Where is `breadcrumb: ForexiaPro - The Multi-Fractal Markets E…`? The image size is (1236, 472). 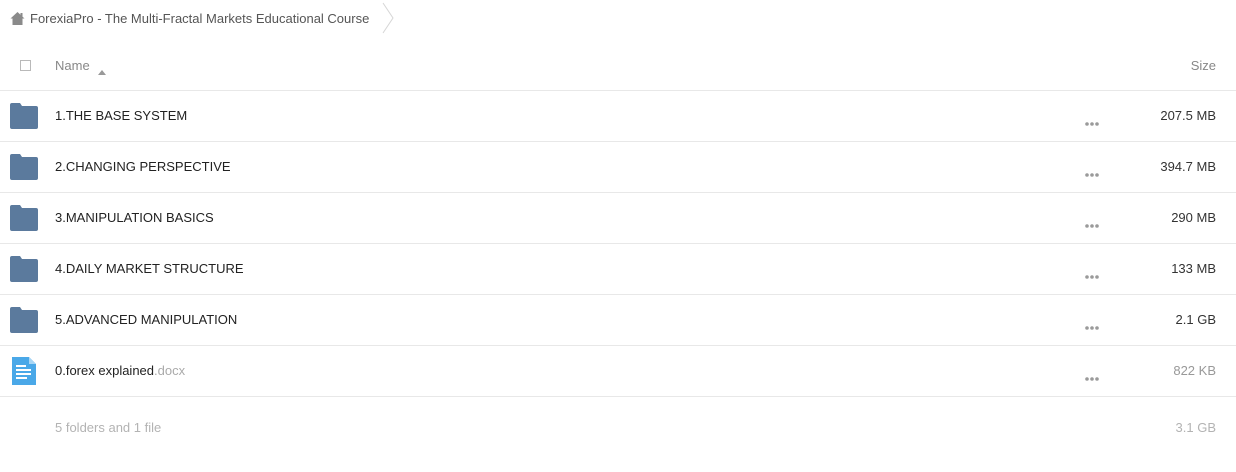 breadcrumb: ForexiaPro - The Multi-Fractal Markets E… is located at coordinates (202, 18).